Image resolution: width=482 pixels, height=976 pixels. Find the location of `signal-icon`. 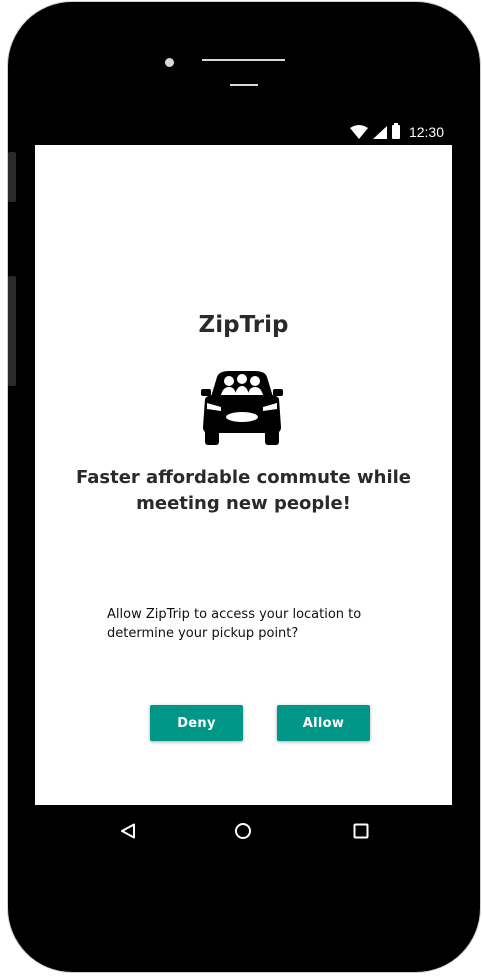

signal-icon is located at coordinates (379, 132).